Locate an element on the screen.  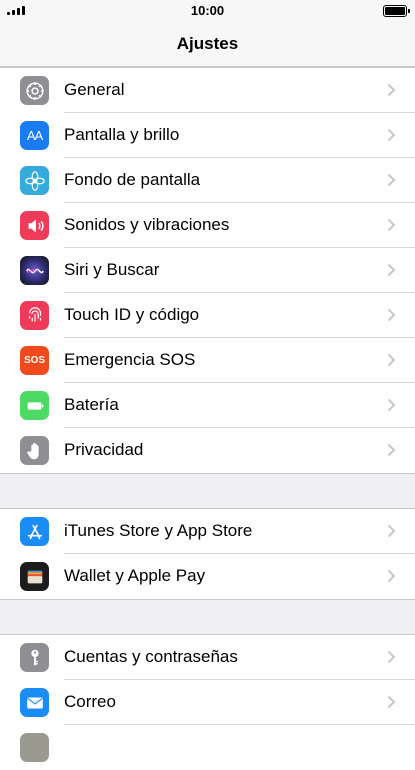
settings-item-wallet: Wallet y Apple Pay is located at coordinates (207, 576).